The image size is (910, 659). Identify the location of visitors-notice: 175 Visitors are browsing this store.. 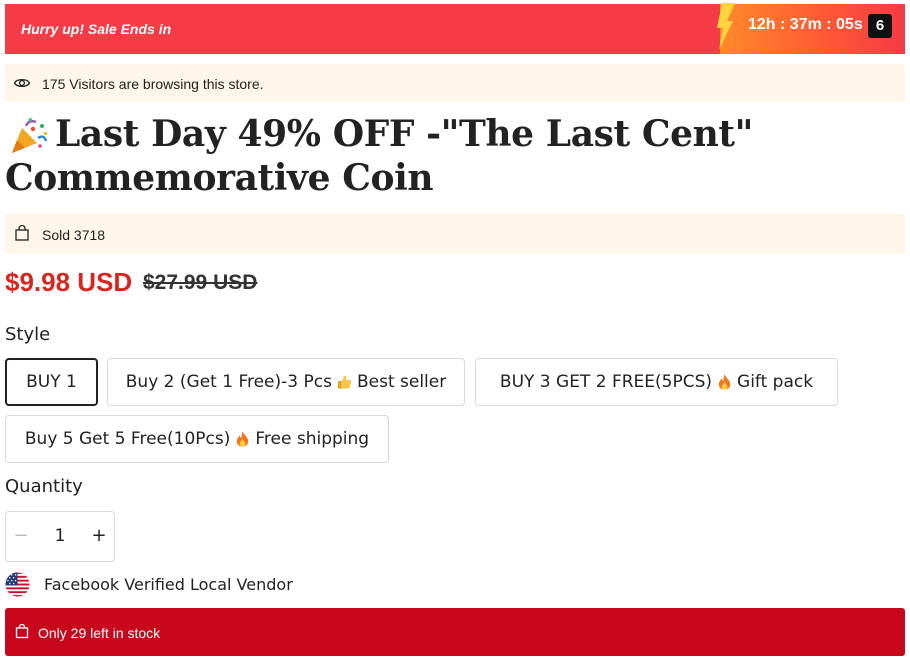
(455, 83).